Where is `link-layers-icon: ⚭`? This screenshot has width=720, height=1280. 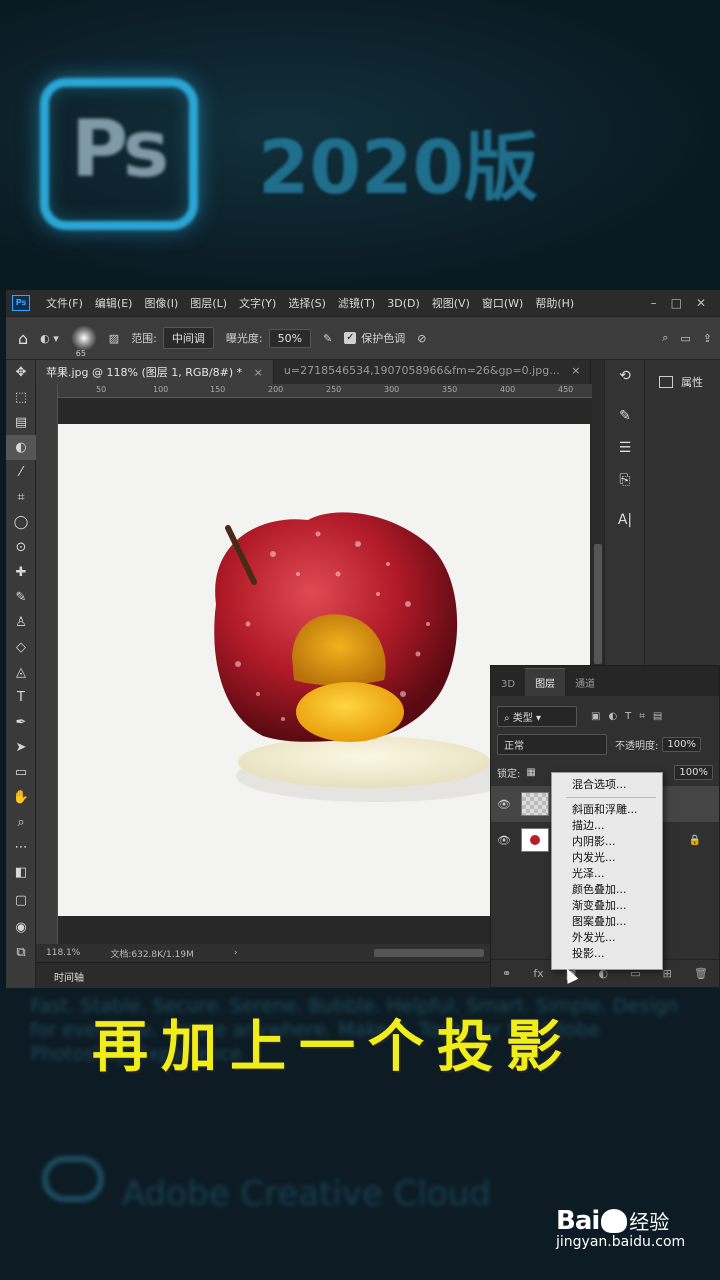
link-layers-icon: ⚭ is located at coordinates (506, 973).